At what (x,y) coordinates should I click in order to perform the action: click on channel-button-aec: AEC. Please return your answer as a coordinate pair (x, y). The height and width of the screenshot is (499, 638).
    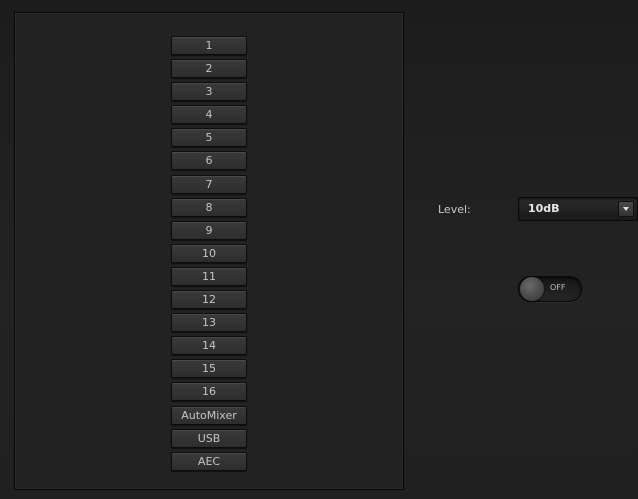
    Looking at the image, I should click on (209, 461).